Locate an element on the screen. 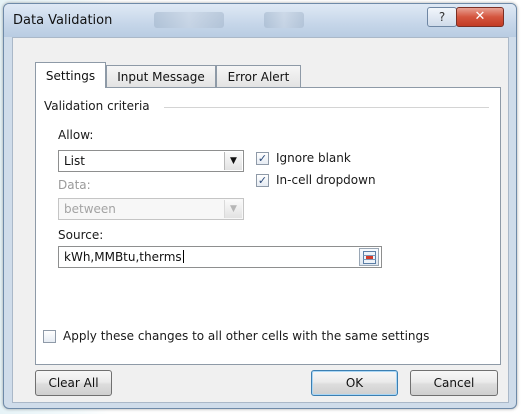  ok-button: OK is located at coordinates (354, 383).